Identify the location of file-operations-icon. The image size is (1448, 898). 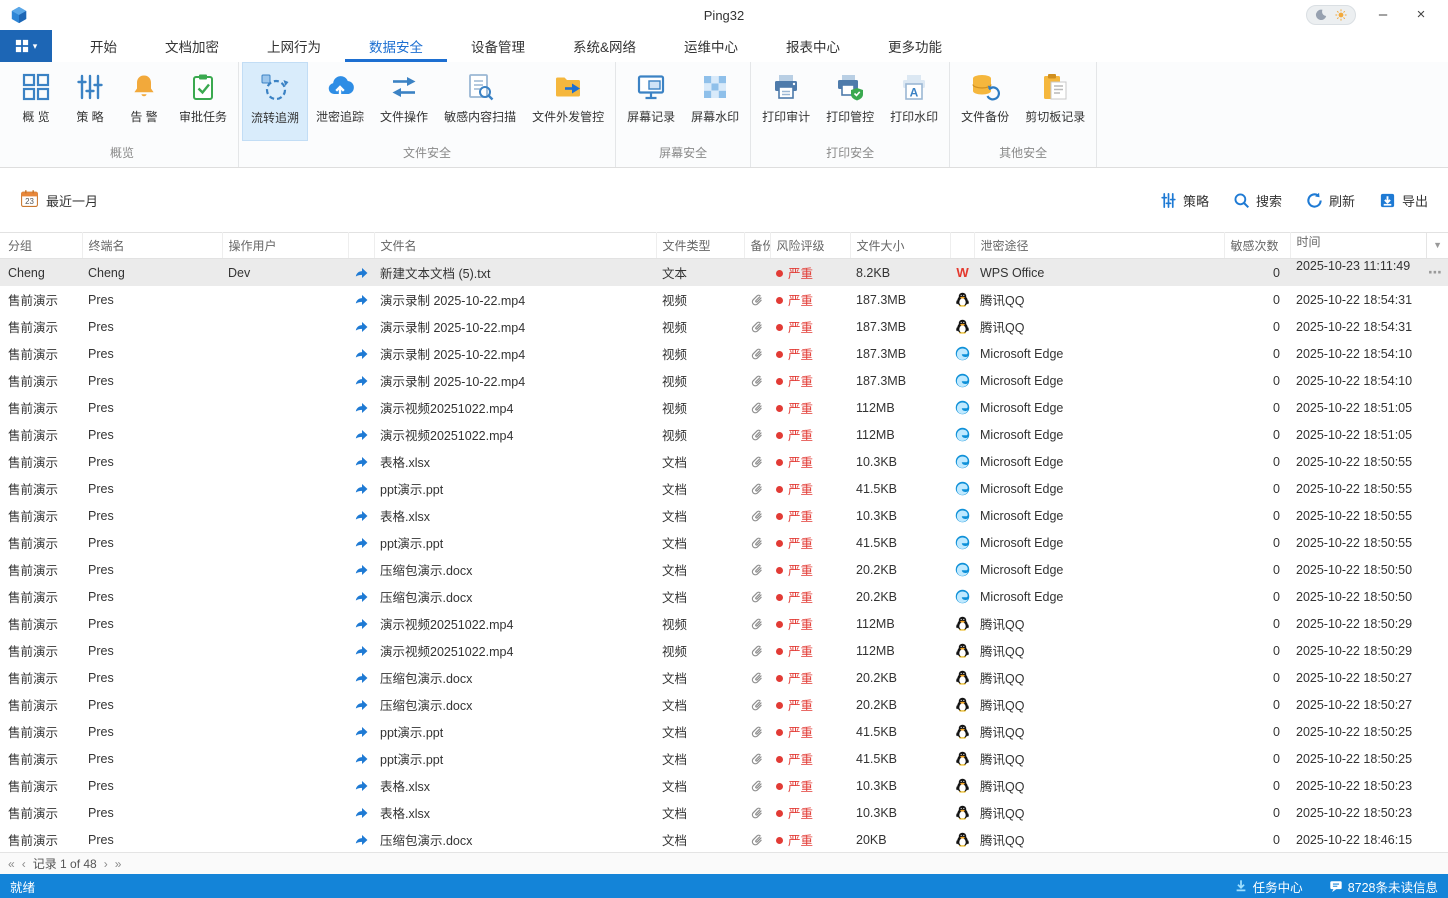
(404, 87).